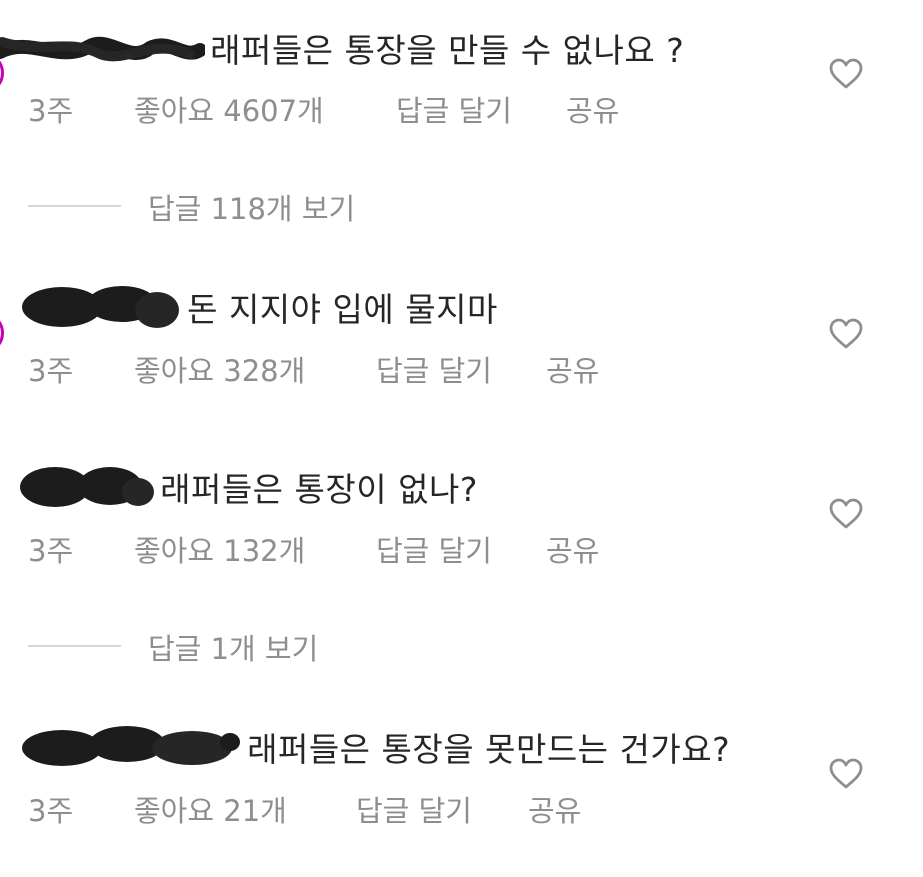  I want to click on comment-text: 돈 지지야 입에 물지마, so click(342, 309).